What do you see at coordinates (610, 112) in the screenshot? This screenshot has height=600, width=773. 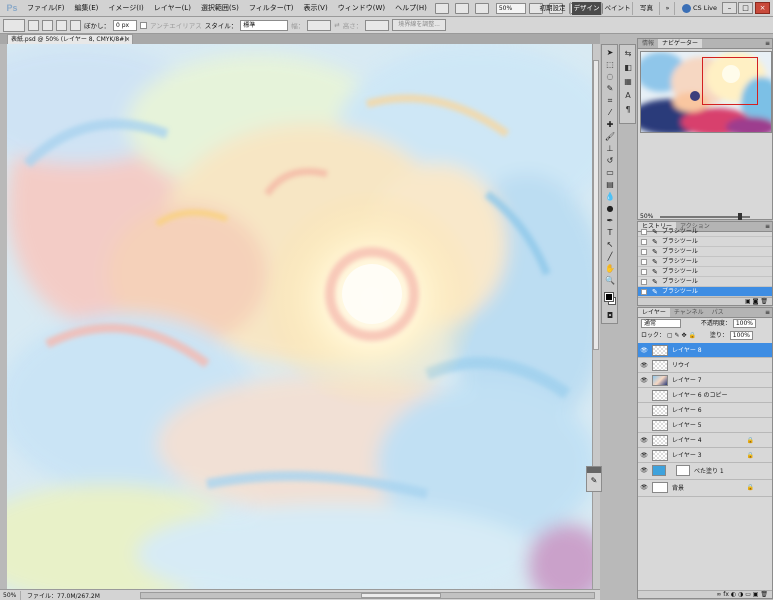 I see `eyedropper-icon: ⁄` at bounding box center [610, 112].